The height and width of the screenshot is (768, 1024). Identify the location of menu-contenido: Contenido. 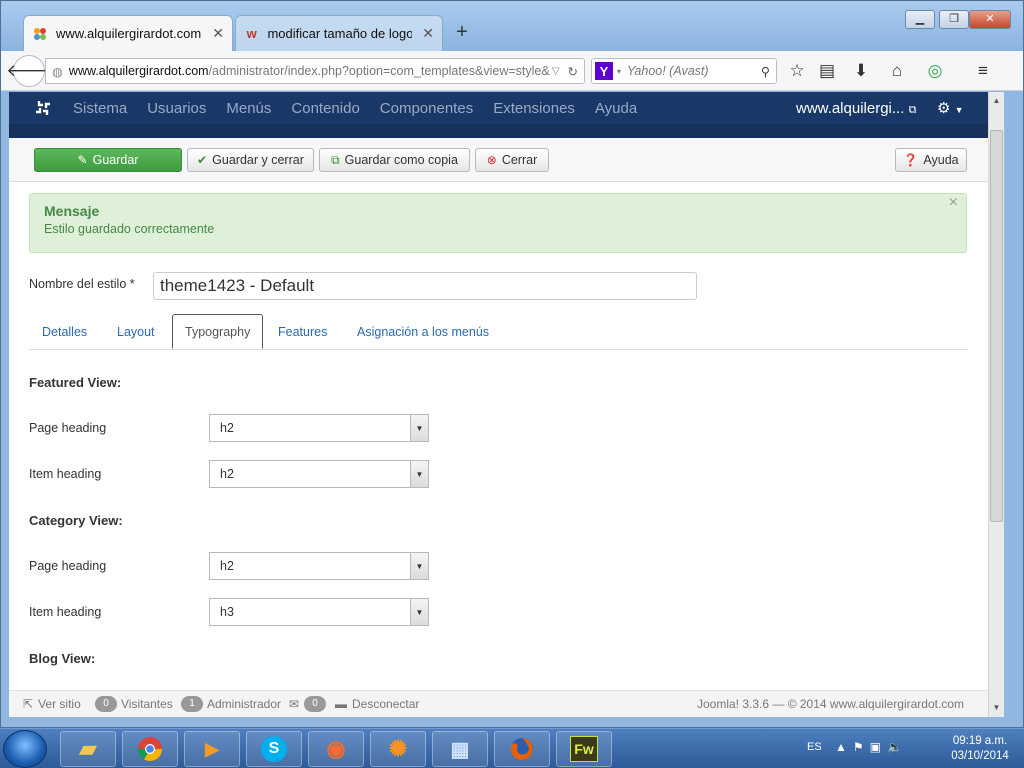
(325, 108).